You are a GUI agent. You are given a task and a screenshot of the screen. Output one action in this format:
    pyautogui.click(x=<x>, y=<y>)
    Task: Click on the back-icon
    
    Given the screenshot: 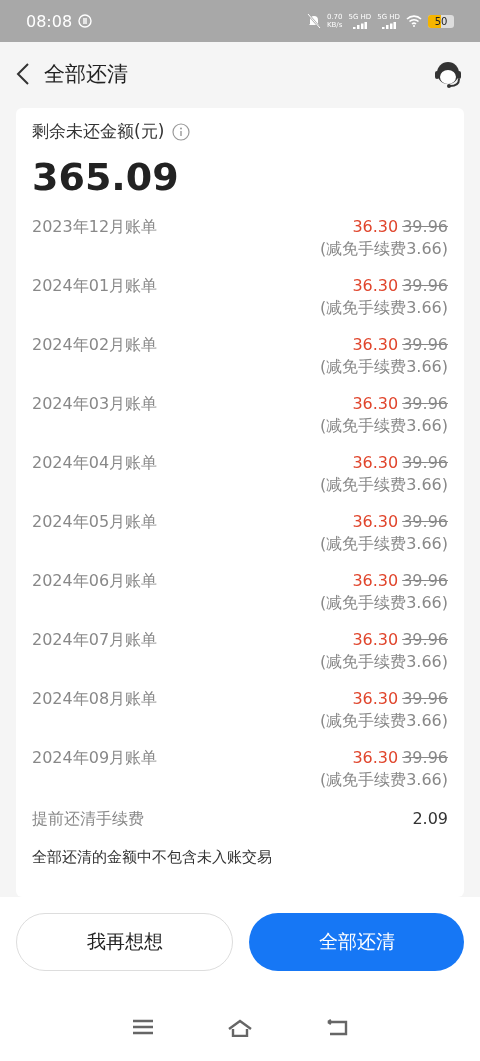 What is the action you would take?
    pyautogui.click(x=23, y=74)
    